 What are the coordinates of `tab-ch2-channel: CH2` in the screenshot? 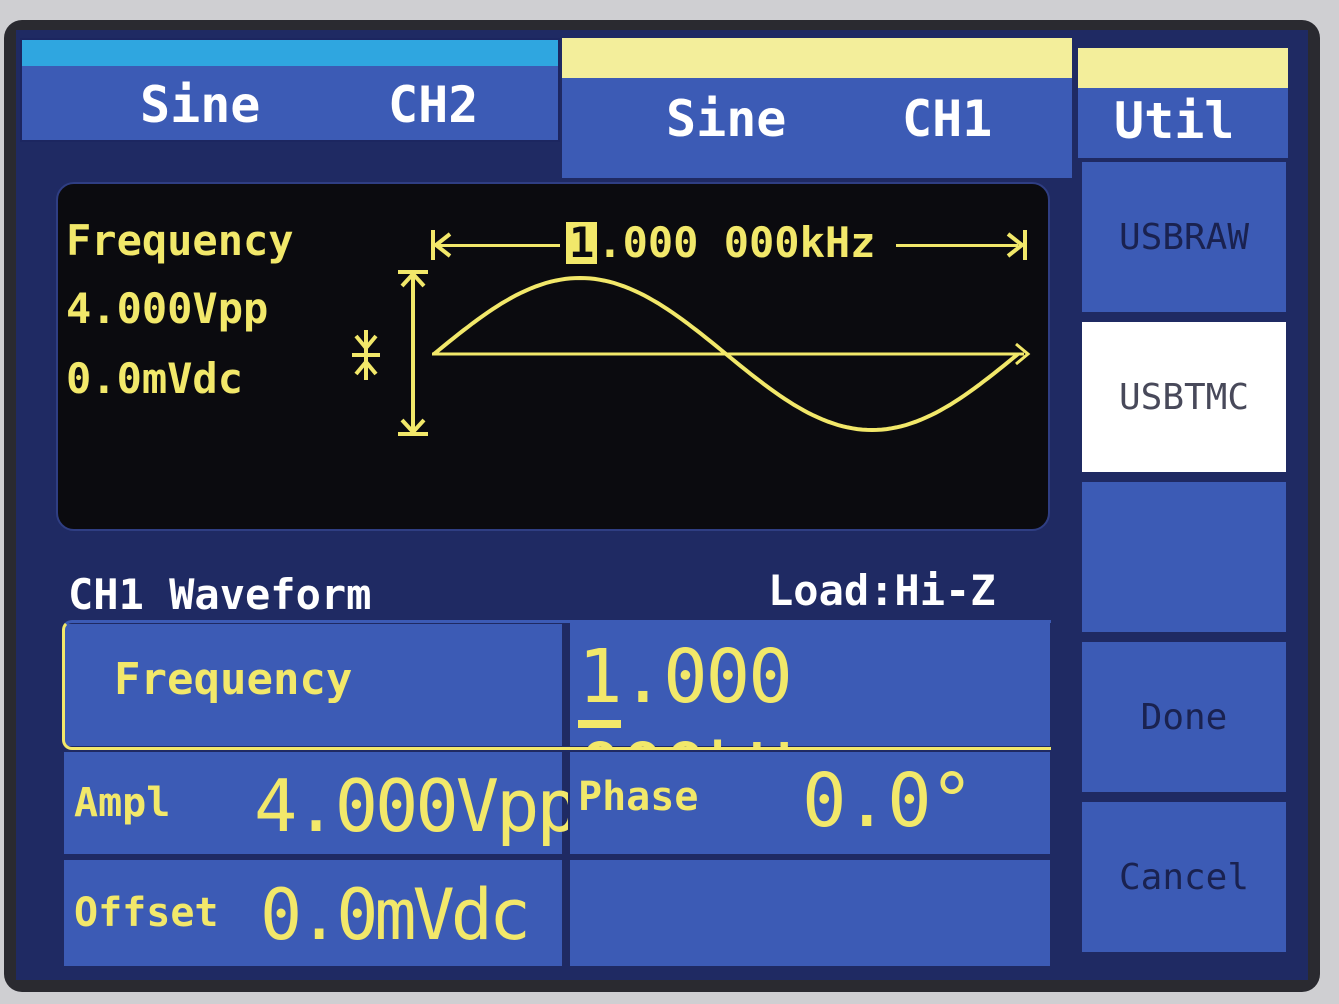 It's located at (433, 105).